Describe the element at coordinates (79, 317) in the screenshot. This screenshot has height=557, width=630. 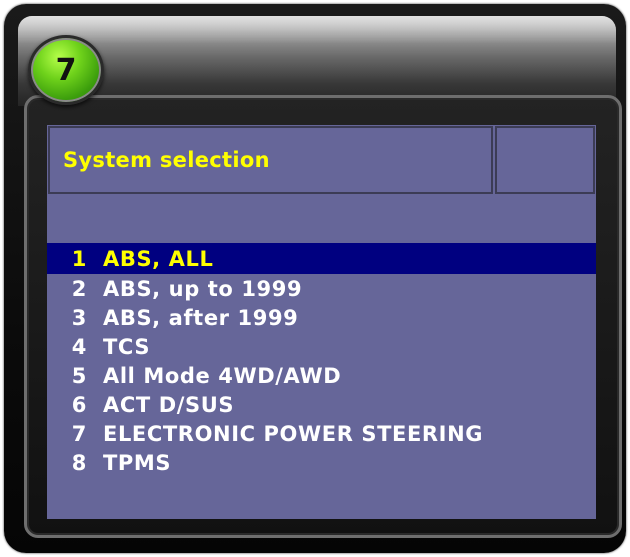
I see `item-number: 3` at that location.